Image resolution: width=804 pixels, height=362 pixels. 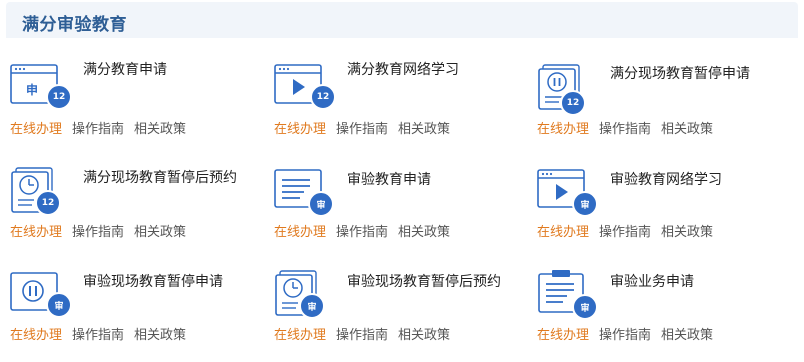 I want to click on service-card: 12 满分现场教育暂停后预约 在线办理 操作指南 相关政策, so click(x=141, y=211).